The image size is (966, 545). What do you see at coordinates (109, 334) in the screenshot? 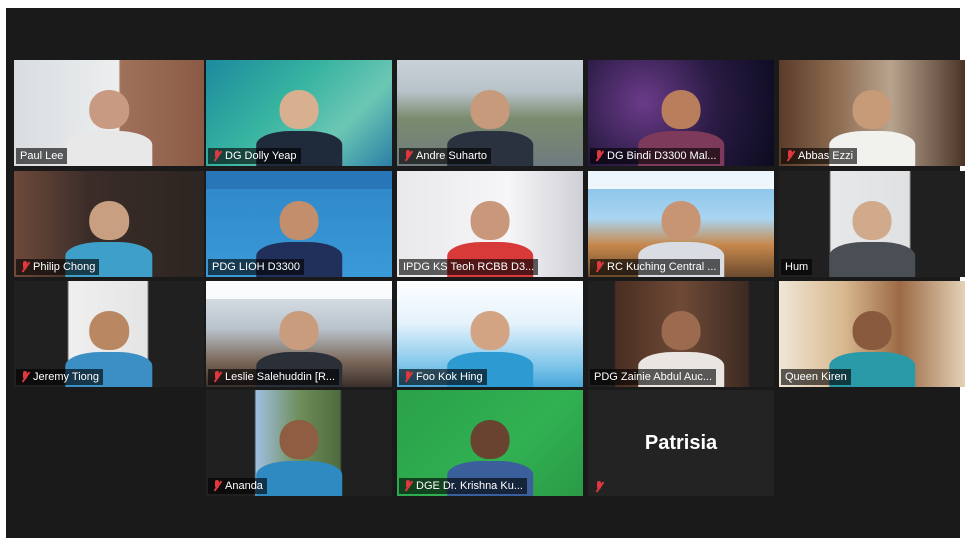
I see `video-tile-jeremy-tiong: Jeremy Tiong` at bounding box center [109, 334].